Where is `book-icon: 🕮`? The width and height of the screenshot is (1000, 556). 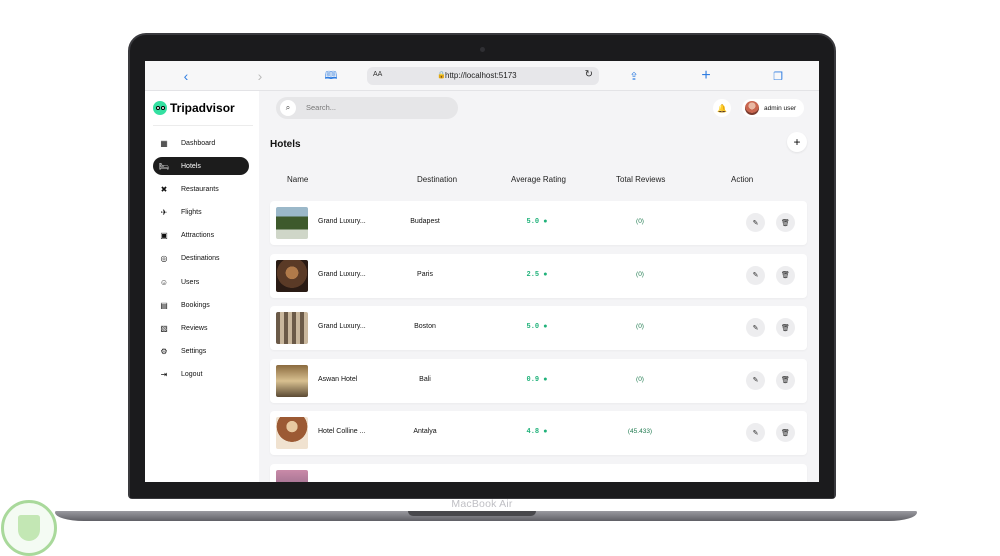
book-icon: 🕮 is located at coordinates (331, 76).